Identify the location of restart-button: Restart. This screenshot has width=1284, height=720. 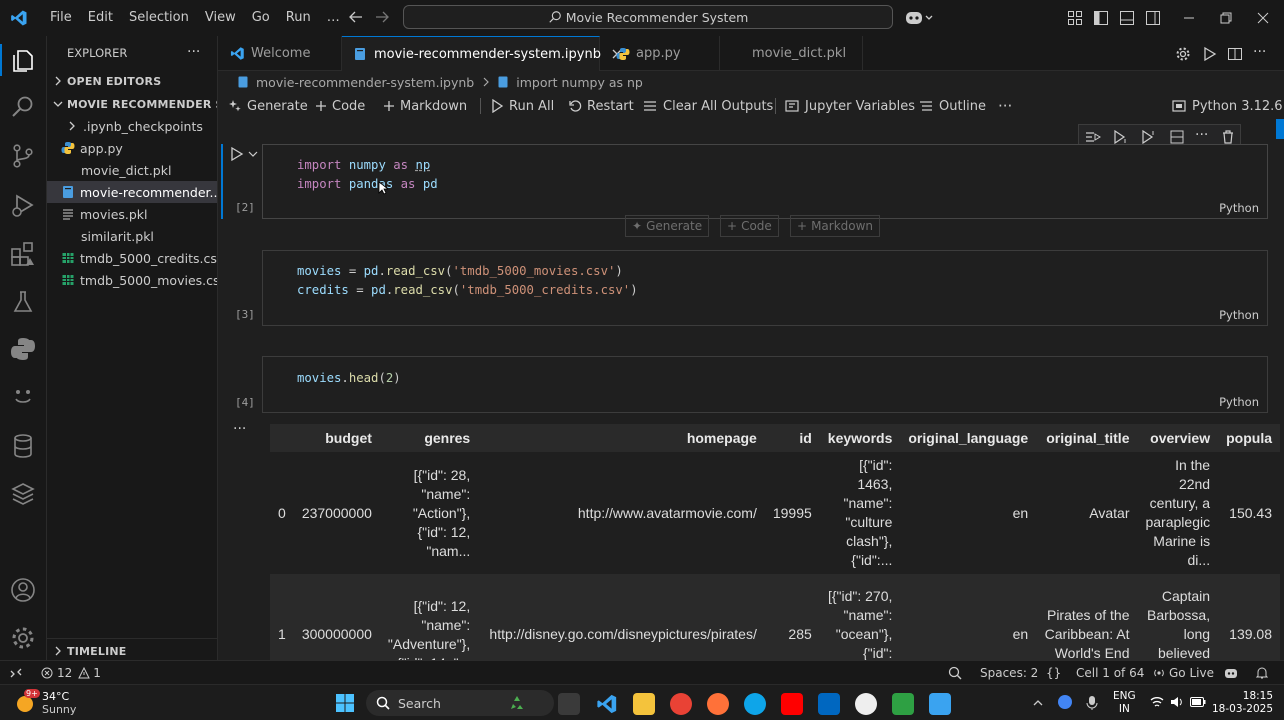
(601, 106).